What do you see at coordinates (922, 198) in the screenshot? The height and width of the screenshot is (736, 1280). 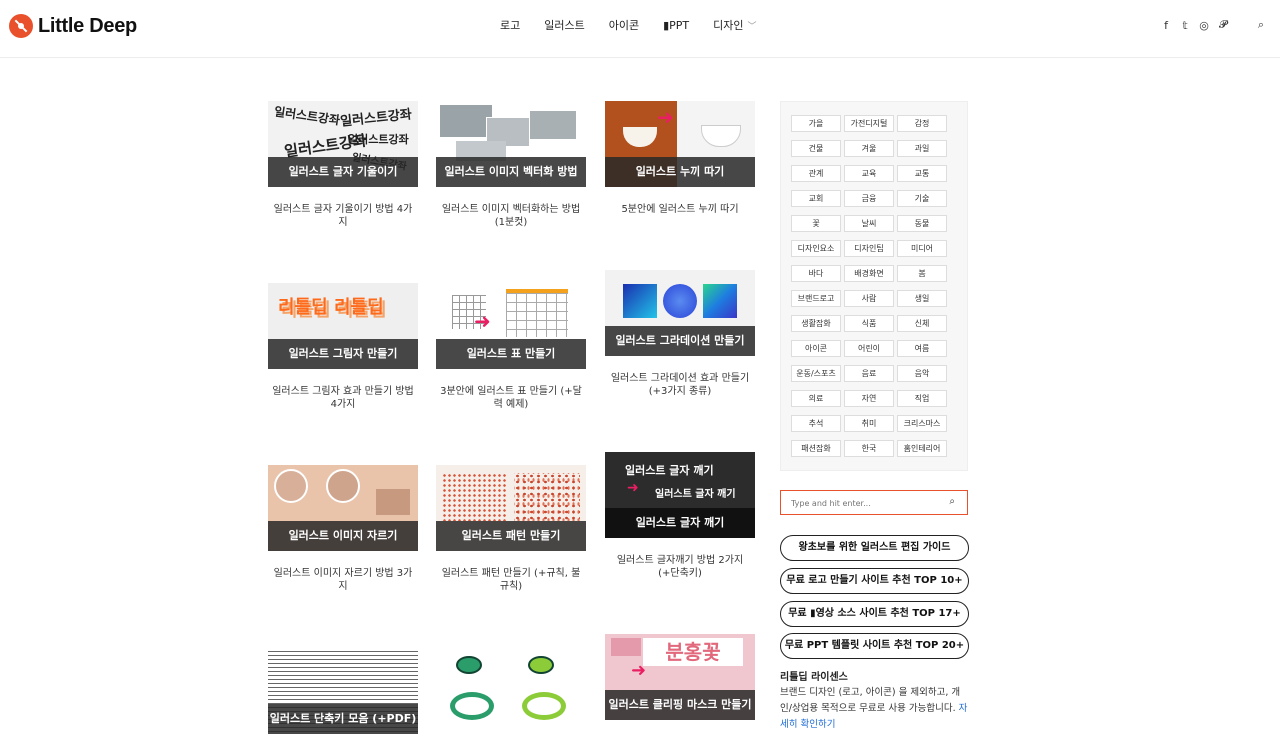 I see `tag-chip: 기술` at bounding box center [922, 198].